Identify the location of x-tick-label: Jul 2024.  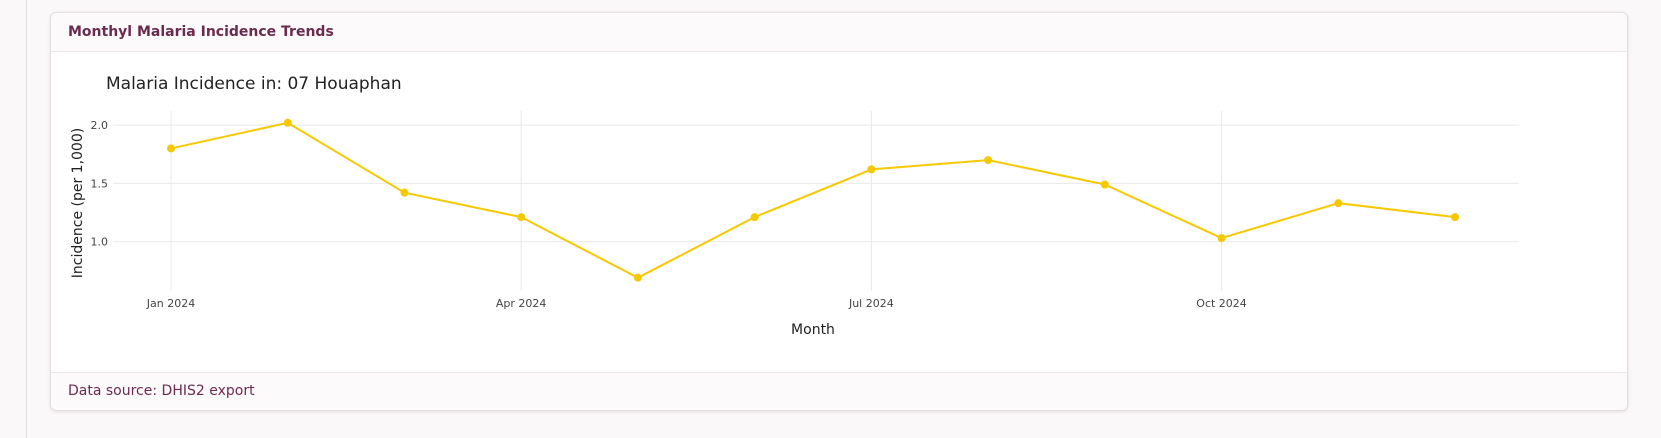
(871, 303).